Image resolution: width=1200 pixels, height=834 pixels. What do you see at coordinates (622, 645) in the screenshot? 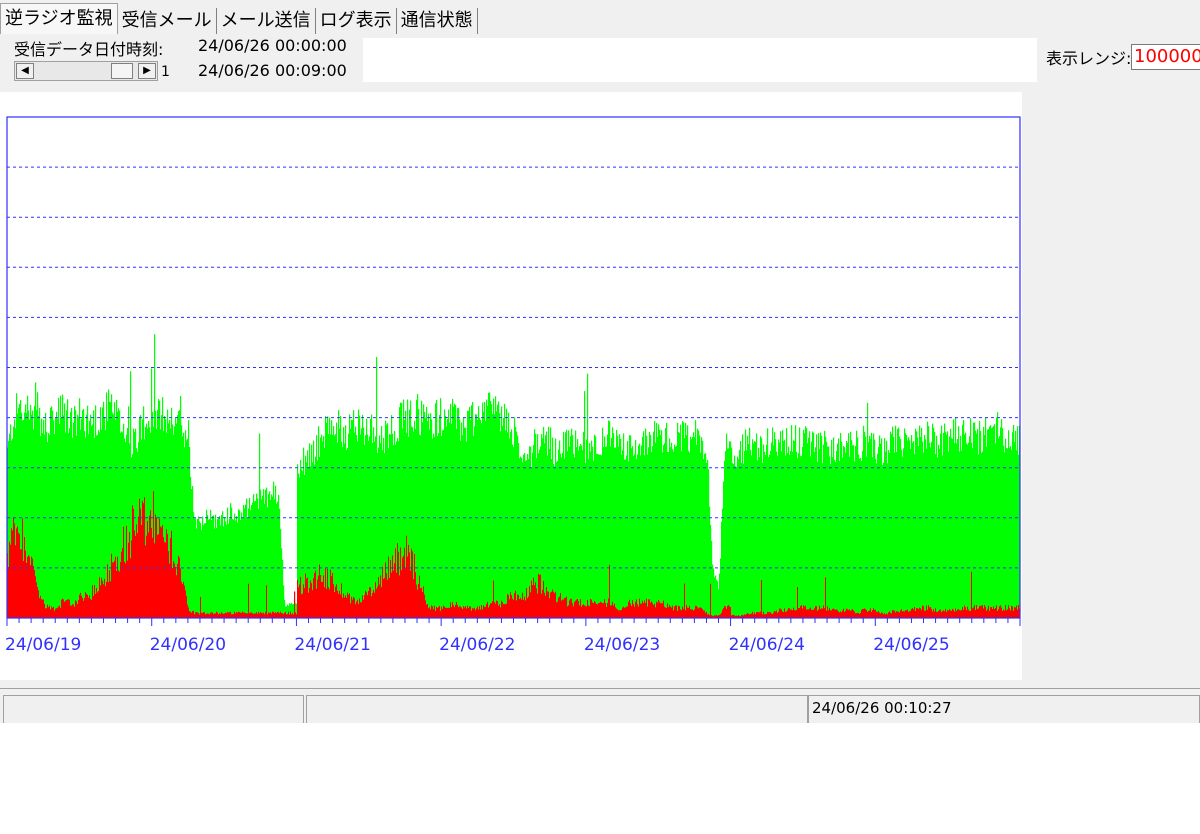
I see `x-tick-label: 24/06/23` at bounding box center [622, 645].